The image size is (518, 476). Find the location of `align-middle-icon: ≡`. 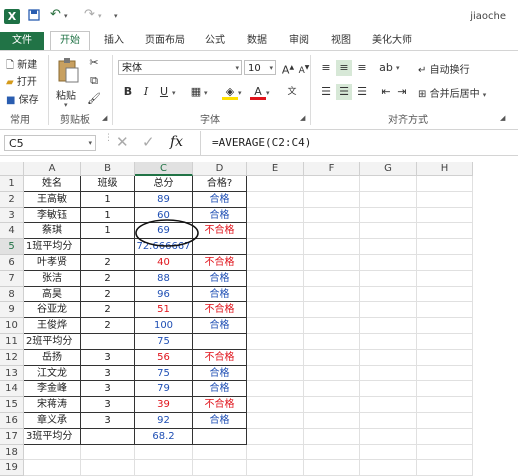

align-middle-icon: ≡ is located at coordinates (344, 68).